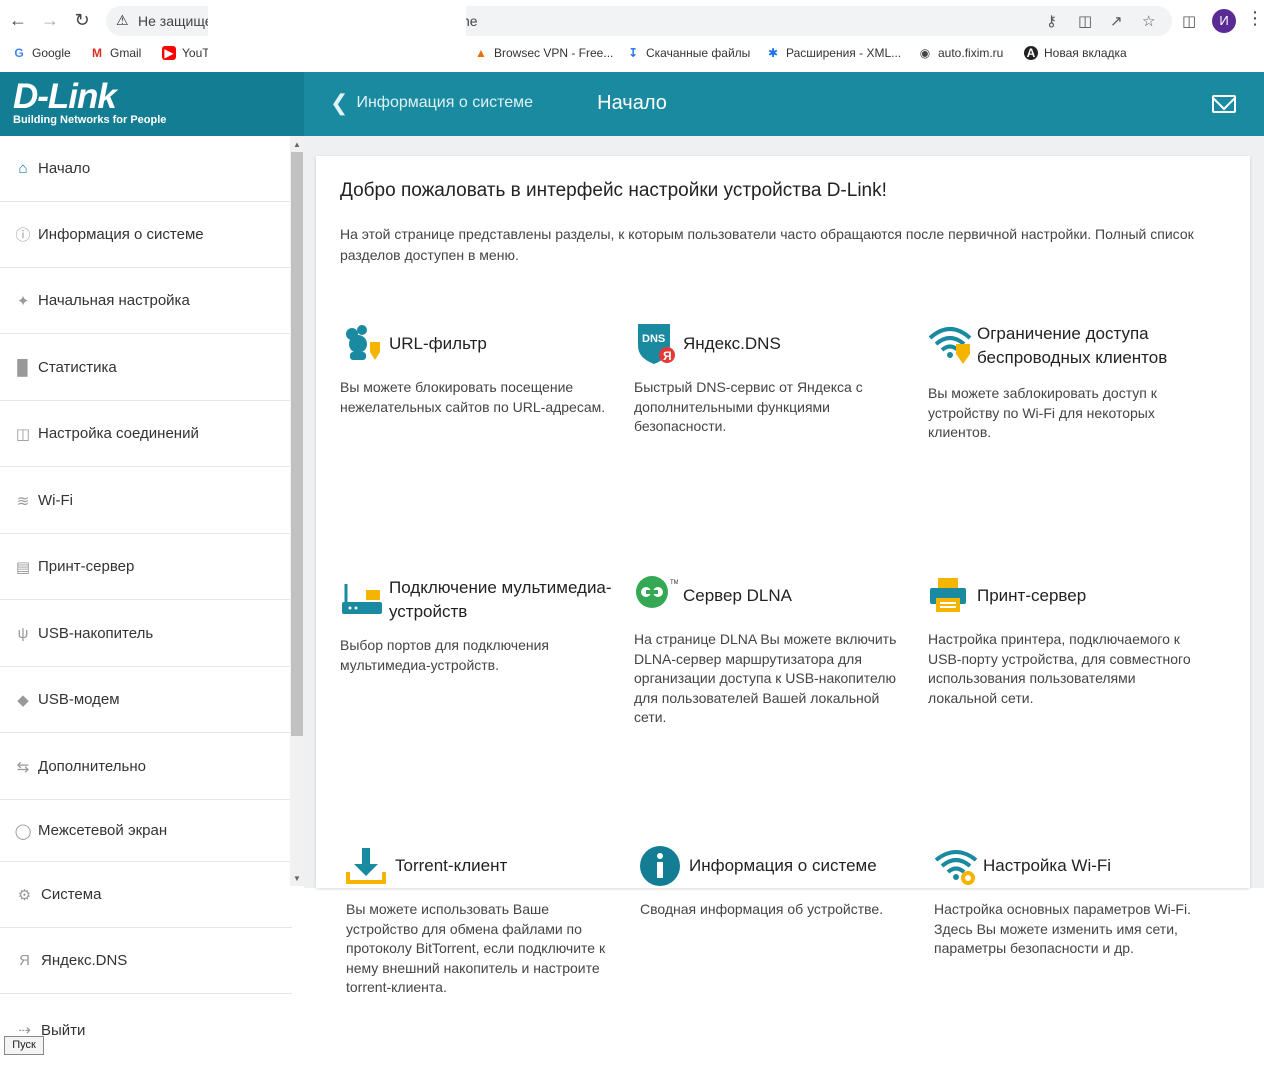 The image size is (1264, 1078). Describe the element at coordinates (145, 368) in the screenshot. I see `sidebar-item-statistics: ▉ Статистика` at that location.